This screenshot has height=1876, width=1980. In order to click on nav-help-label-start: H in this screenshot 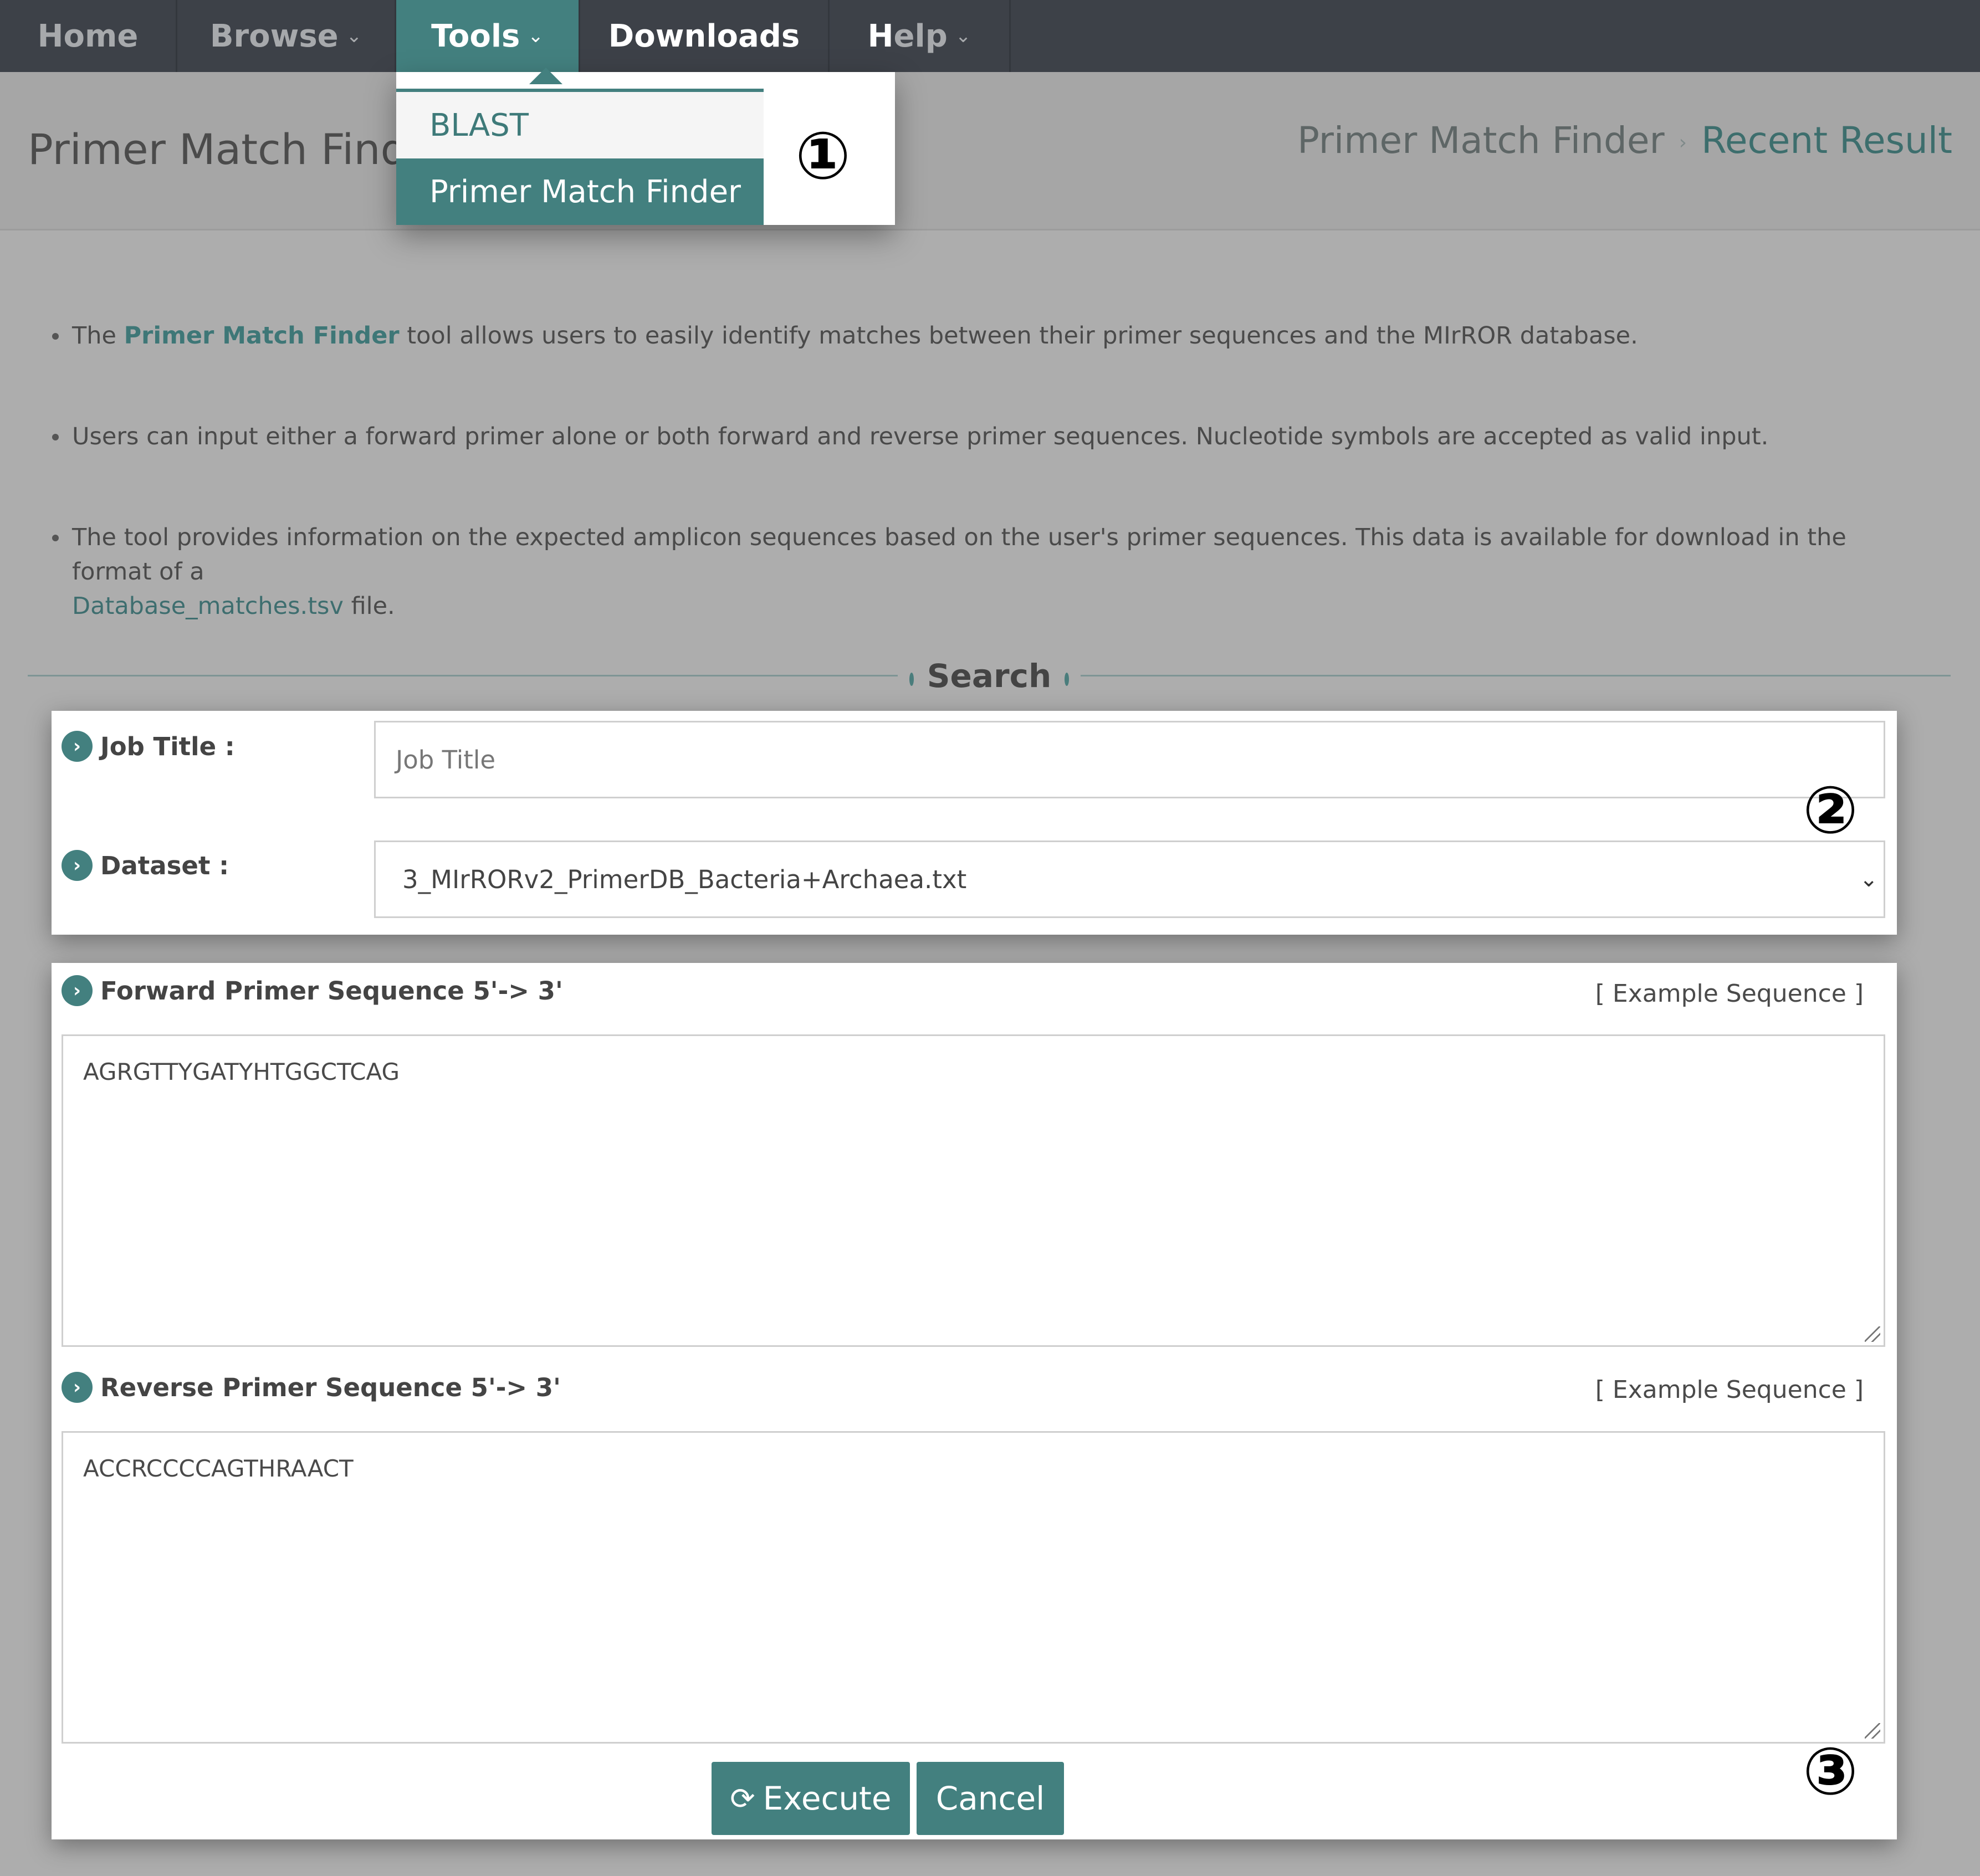, I will do `click(880, 36)`.